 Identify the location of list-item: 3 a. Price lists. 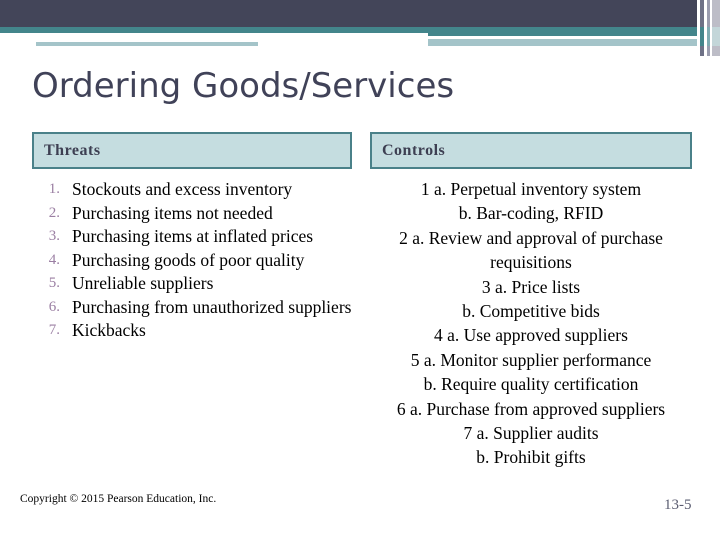
(531, 286).